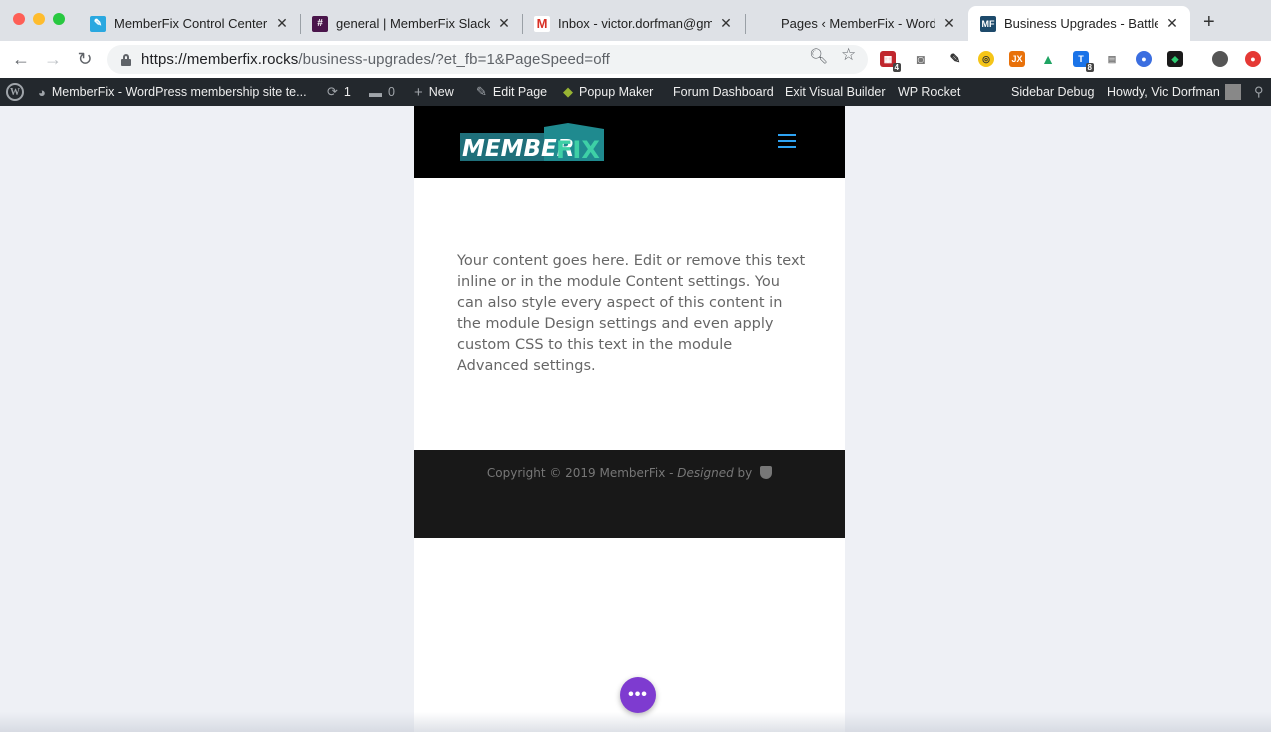 The image size is (1271, 732). I want to click on memberfix-mf-icon: MF, so click(988, 23).